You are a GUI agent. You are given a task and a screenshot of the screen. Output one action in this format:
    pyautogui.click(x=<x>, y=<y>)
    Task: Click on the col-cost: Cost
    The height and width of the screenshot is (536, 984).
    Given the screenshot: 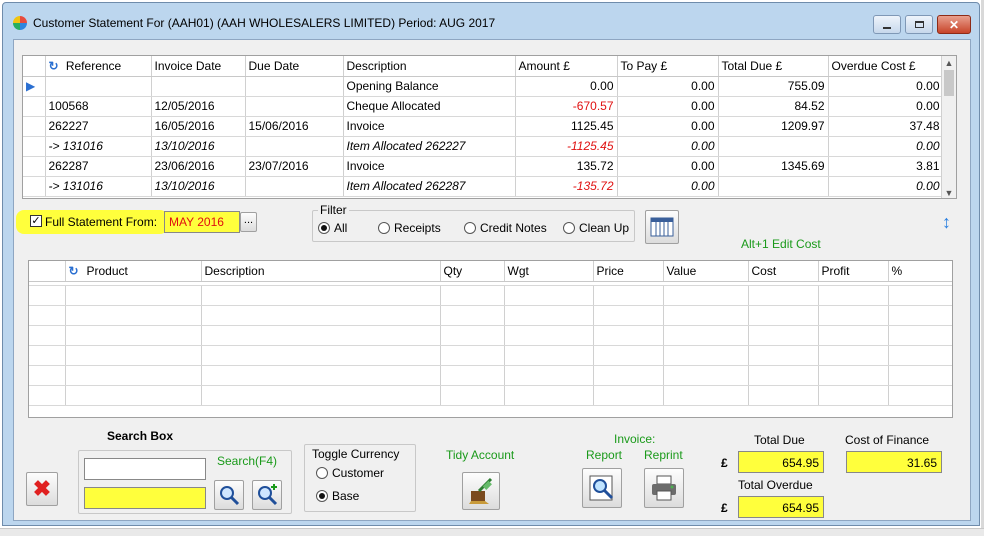 What is the action you would take?
    pyautogui.click(x=783, y=271)
    